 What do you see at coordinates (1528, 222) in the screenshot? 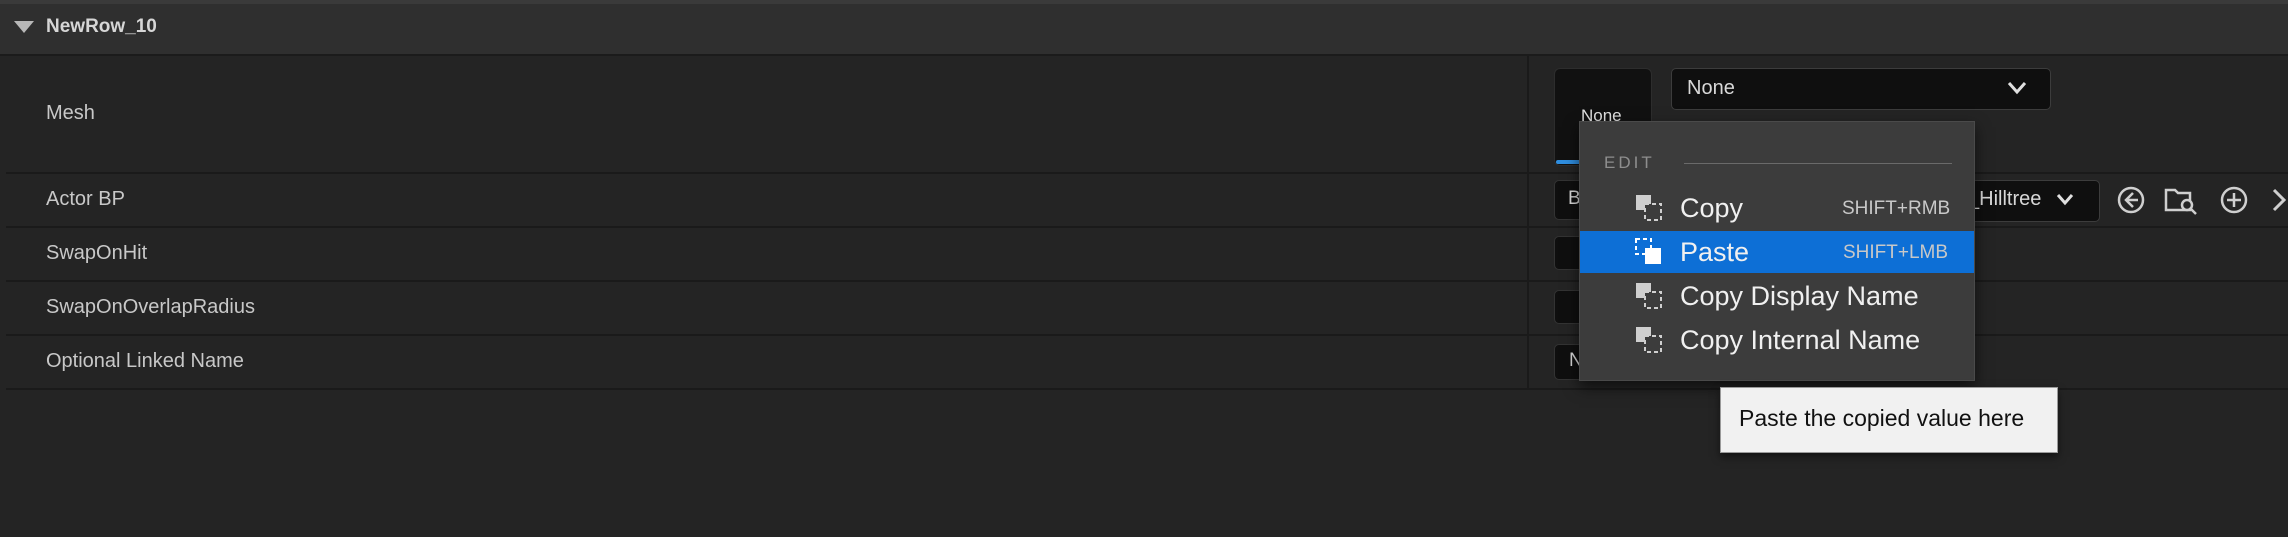
I see `column-divider` at bounding box center [1528, 222].